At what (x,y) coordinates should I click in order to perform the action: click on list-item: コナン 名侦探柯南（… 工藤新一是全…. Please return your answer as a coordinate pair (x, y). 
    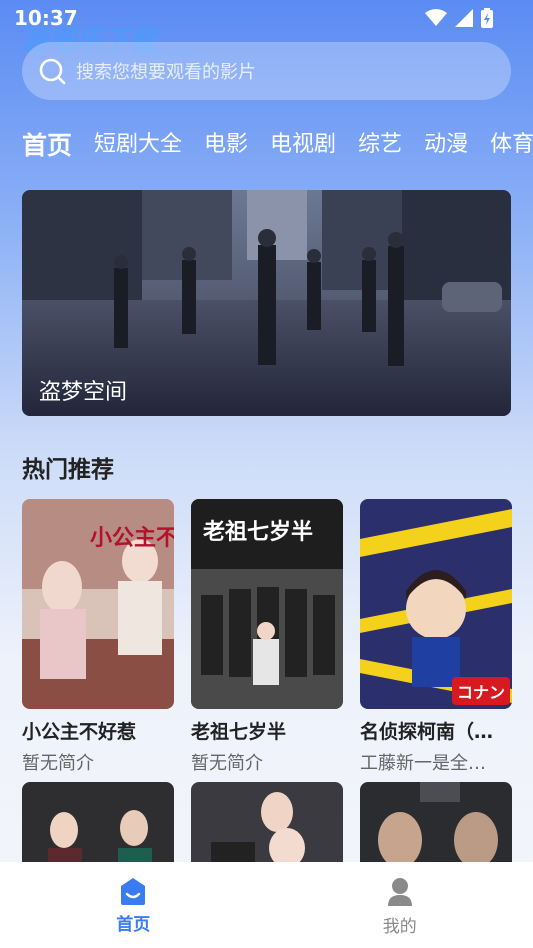
    Looking at the image, I should click on (436, 637).